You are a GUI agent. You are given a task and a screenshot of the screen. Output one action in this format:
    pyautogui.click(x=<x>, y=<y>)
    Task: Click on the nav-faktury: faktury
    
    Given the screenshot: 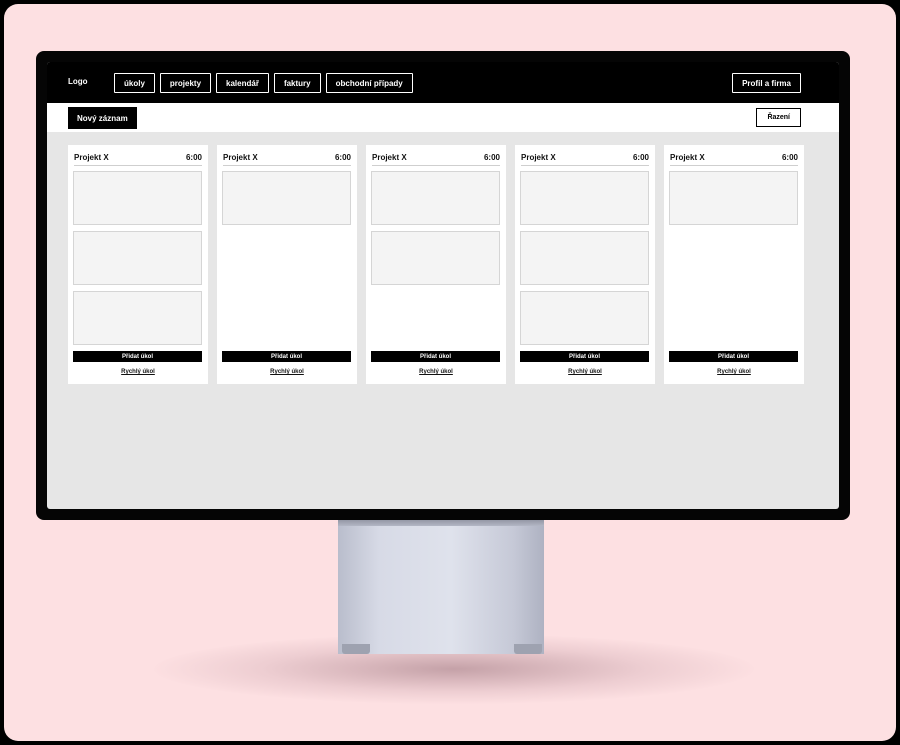 What is the action you would take?
    pyautogui.click(x=297, y=83)
    